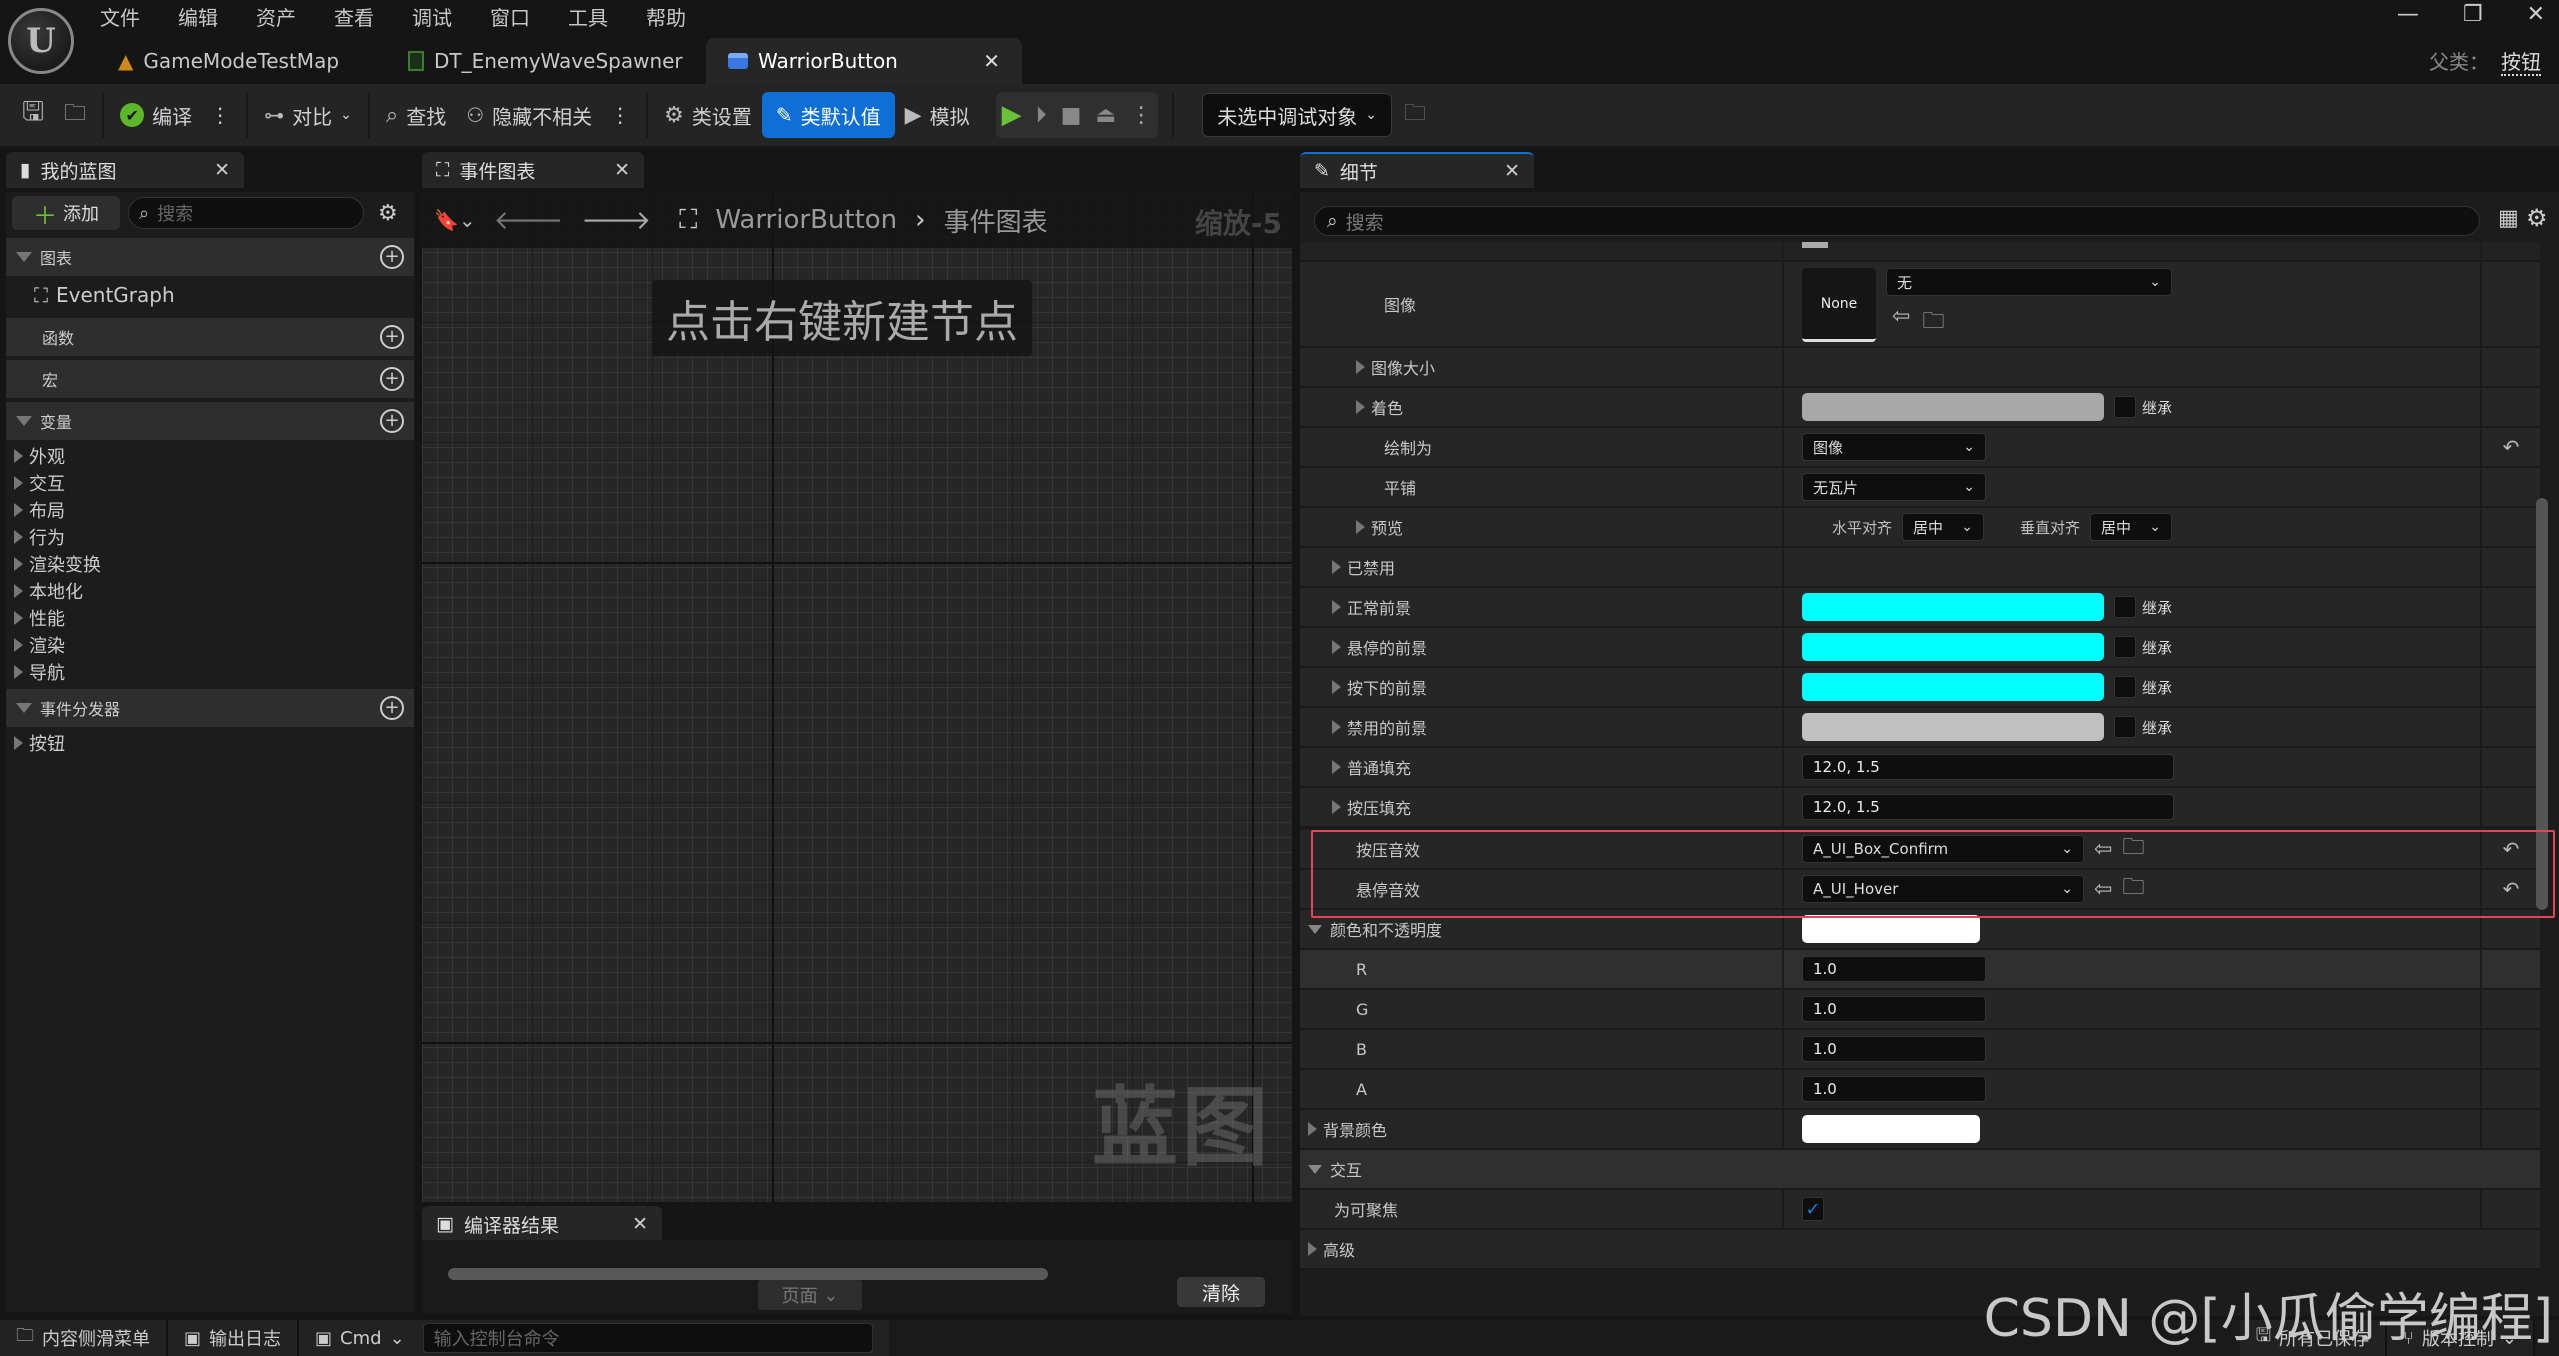  I want to click on dispatcher-category: 按钮, so click(210, 742).